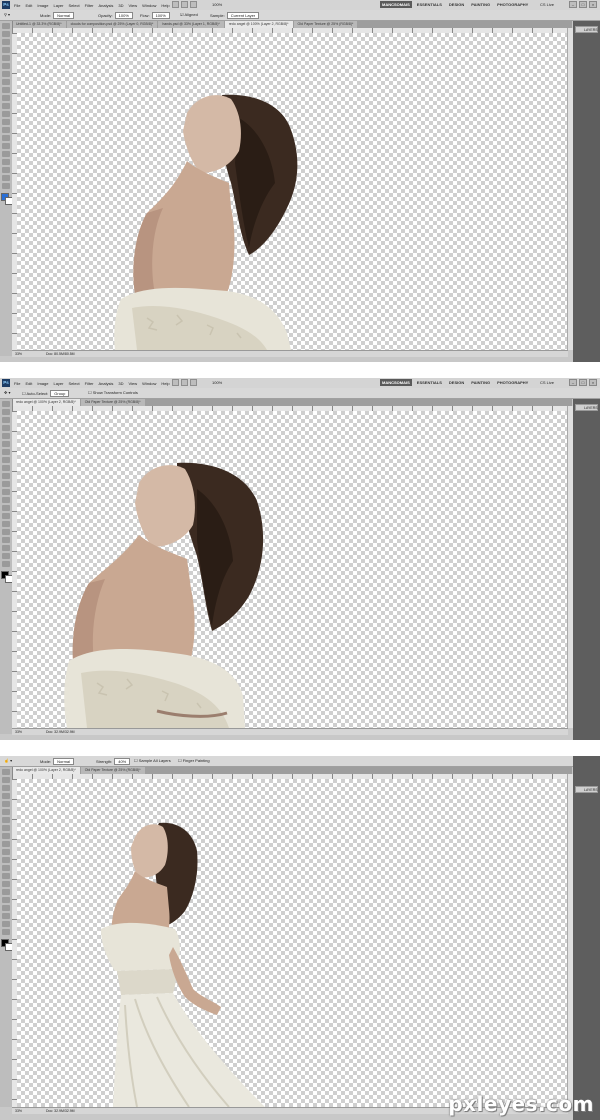 Image resolution: width=600 pixels, height=1120 pixels. Describe the element at coordinates (149, 383) in the screenshot. I see `menu-window: Window` at that location.